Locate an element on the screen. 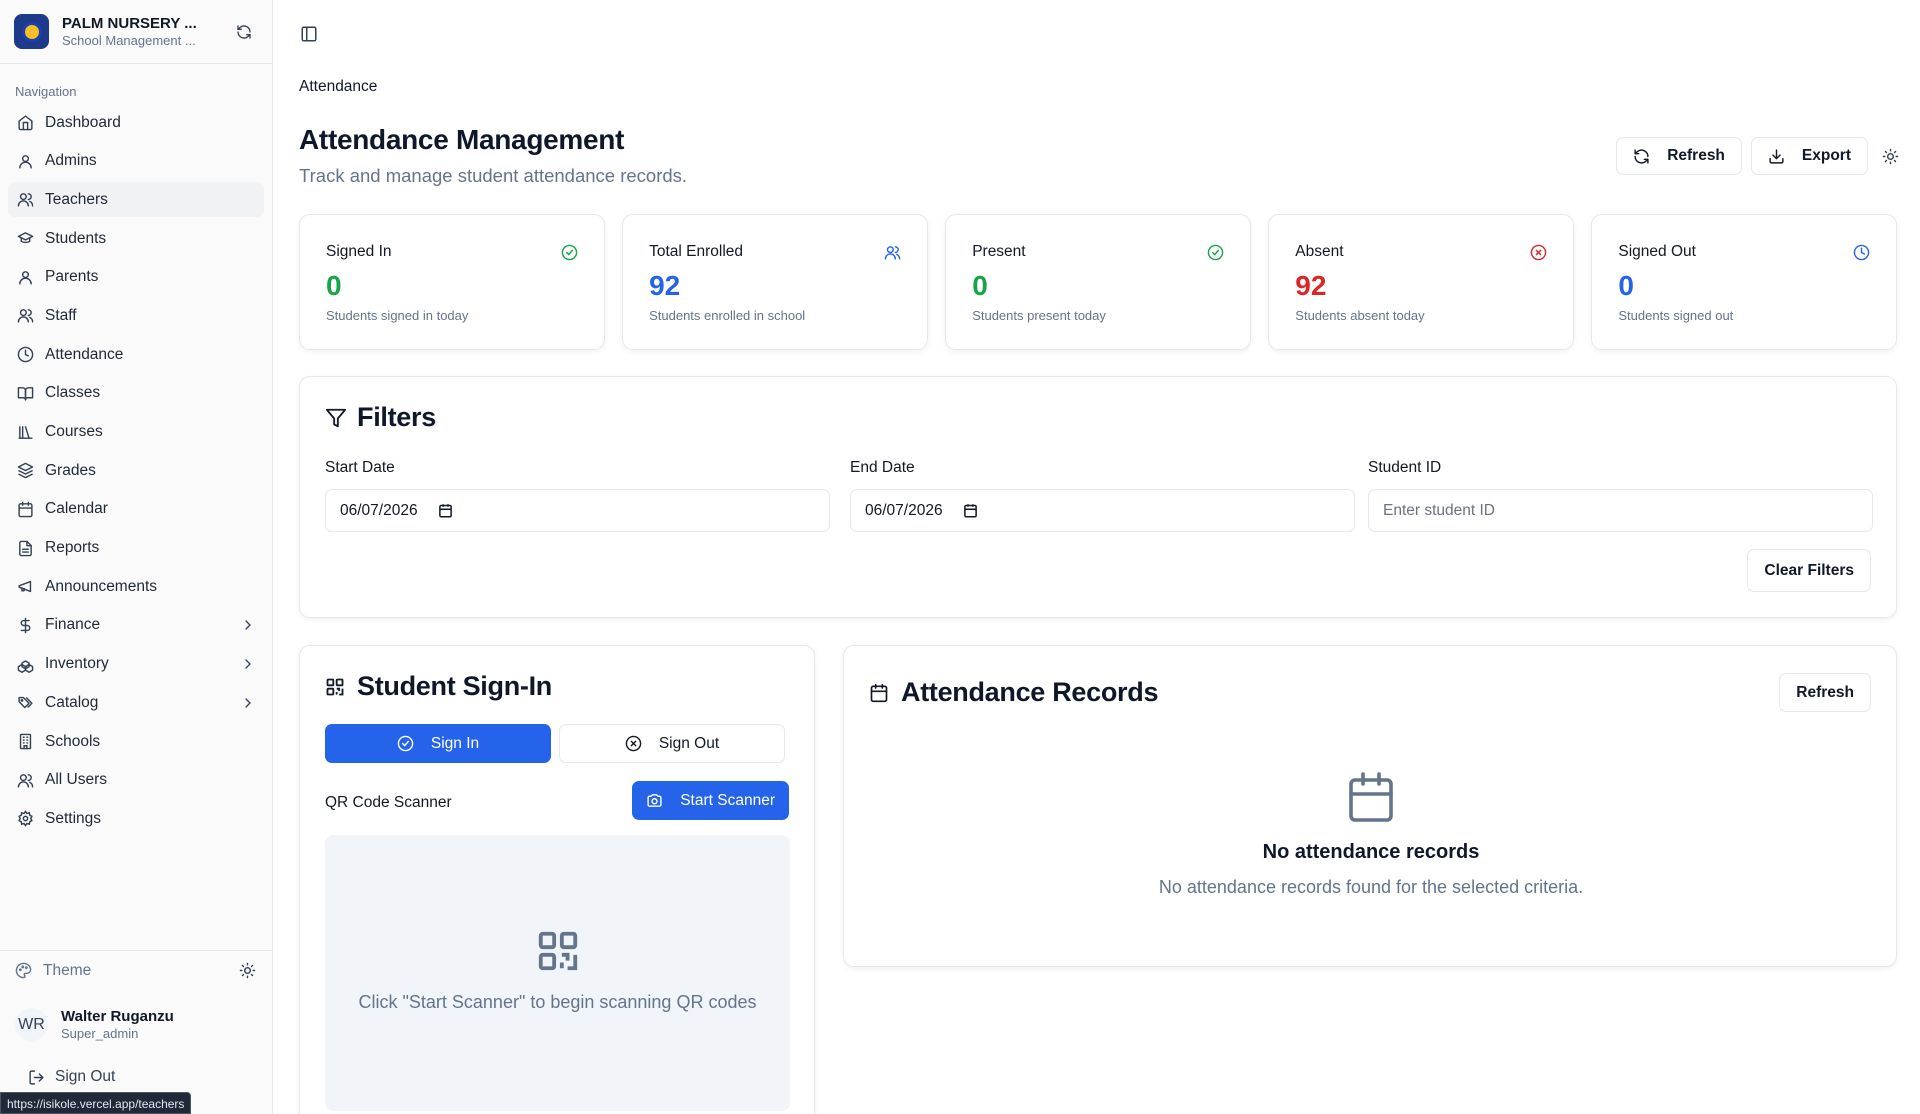  student-id-label: Student ID is located at coordinates (1405, 467).